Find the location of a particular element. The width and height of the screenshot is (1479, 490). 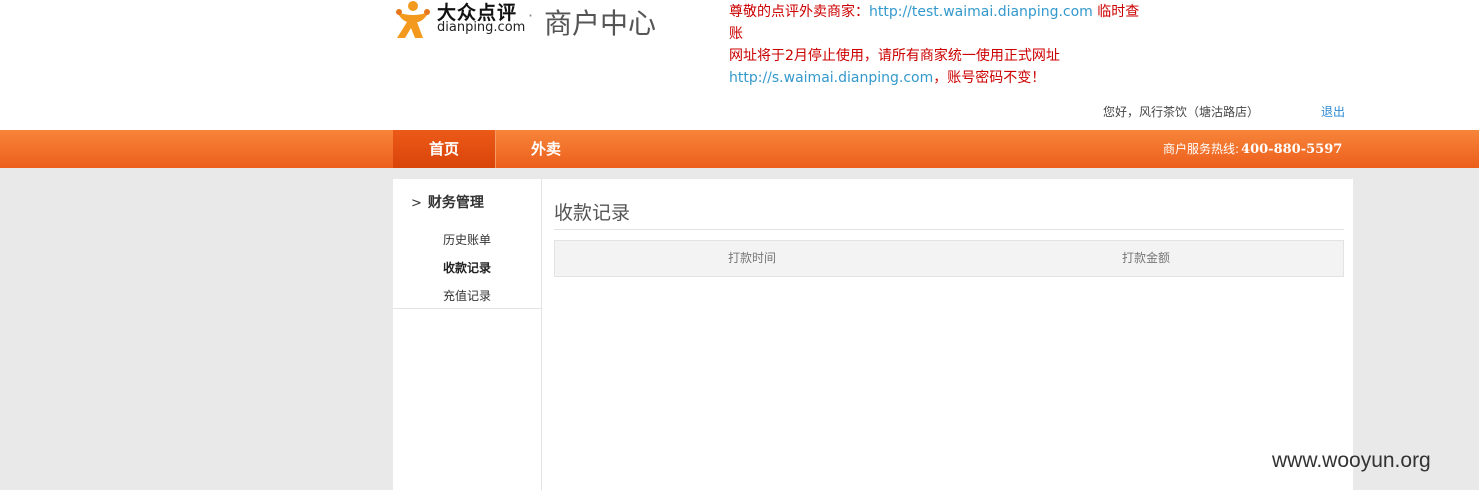

watermark-text: www.wooyun.org is located at coordinates (1351, 460).